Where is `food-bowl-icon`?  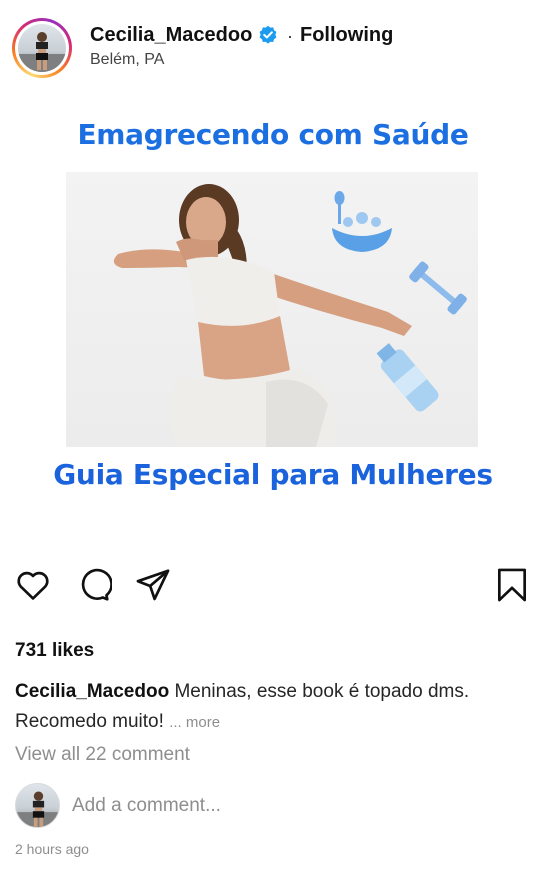
food-bowl-icon is located at coordinates (362, 221).